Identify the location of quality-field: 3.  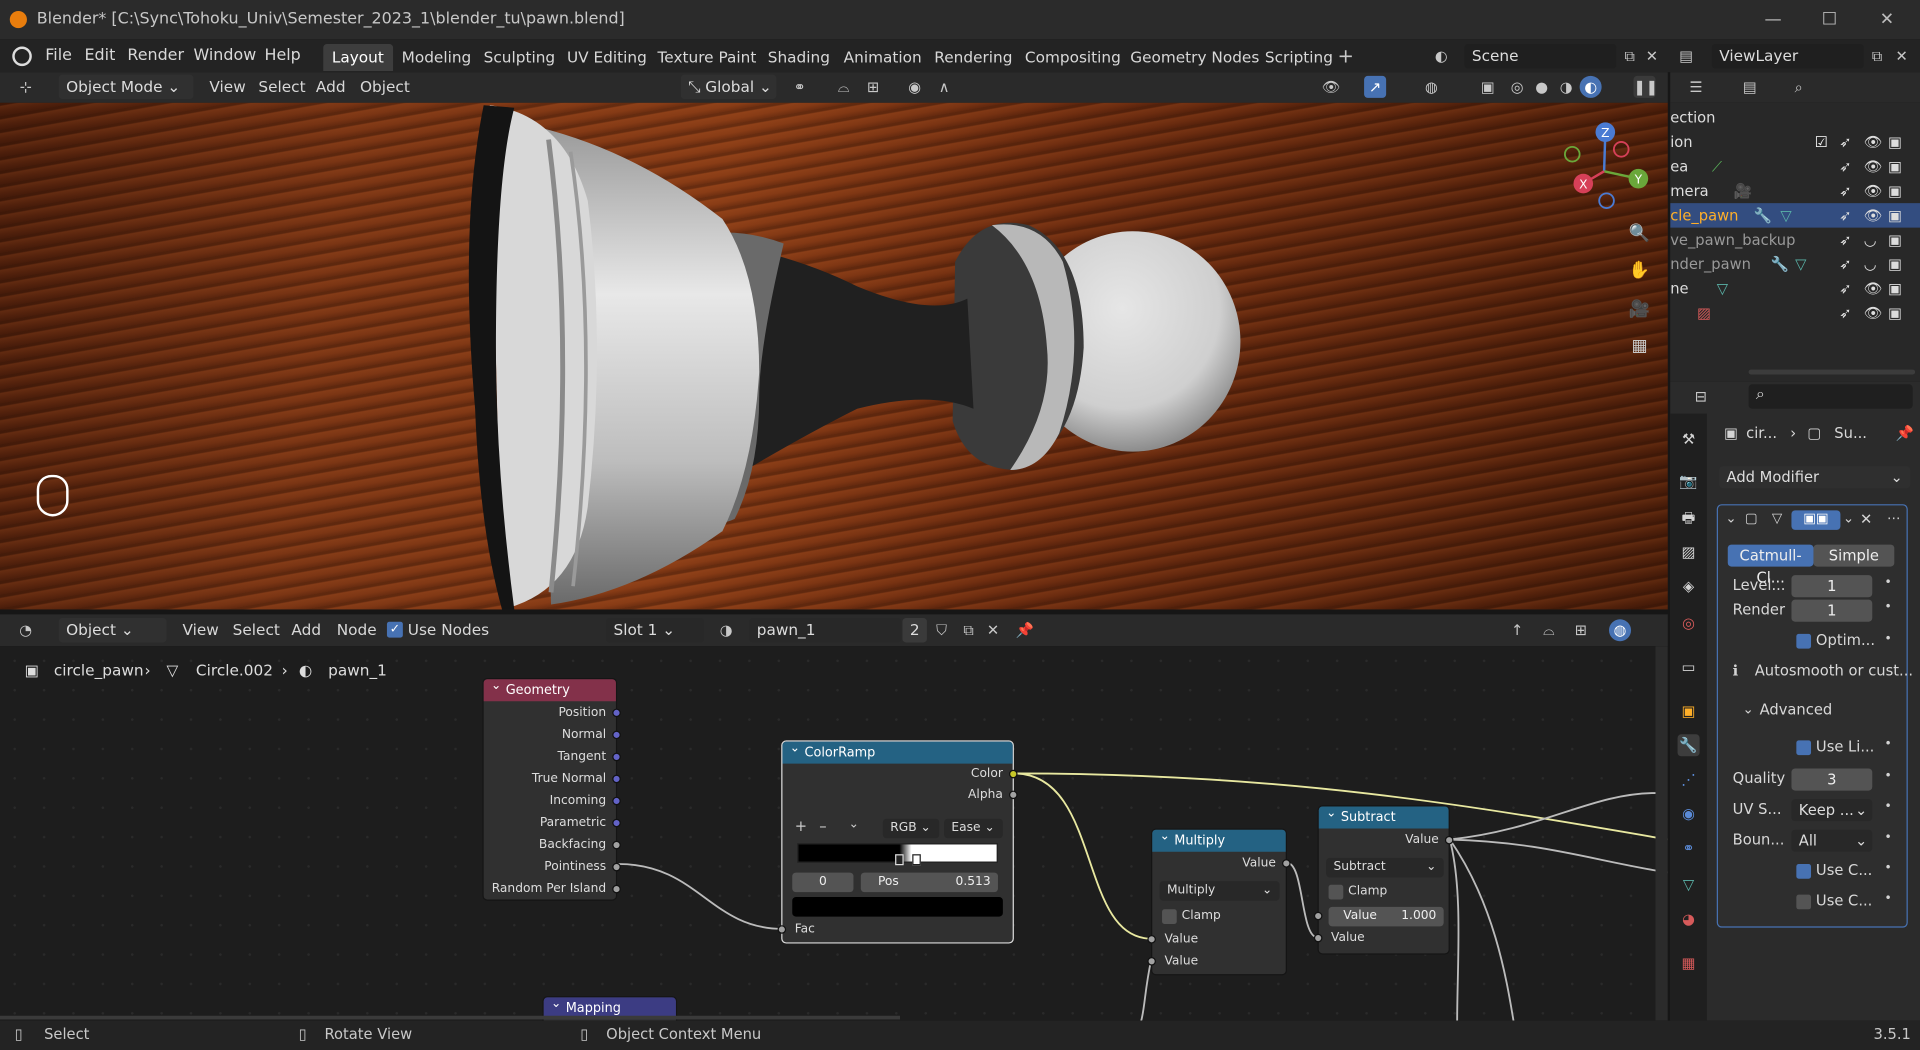
(1832, 779).